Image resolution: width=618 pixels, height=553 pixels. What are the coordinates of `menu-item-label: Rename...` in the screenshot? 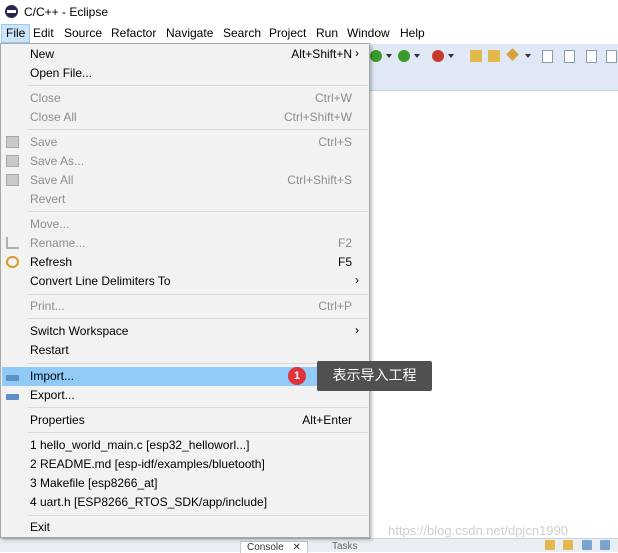 It's located at (58, 243).